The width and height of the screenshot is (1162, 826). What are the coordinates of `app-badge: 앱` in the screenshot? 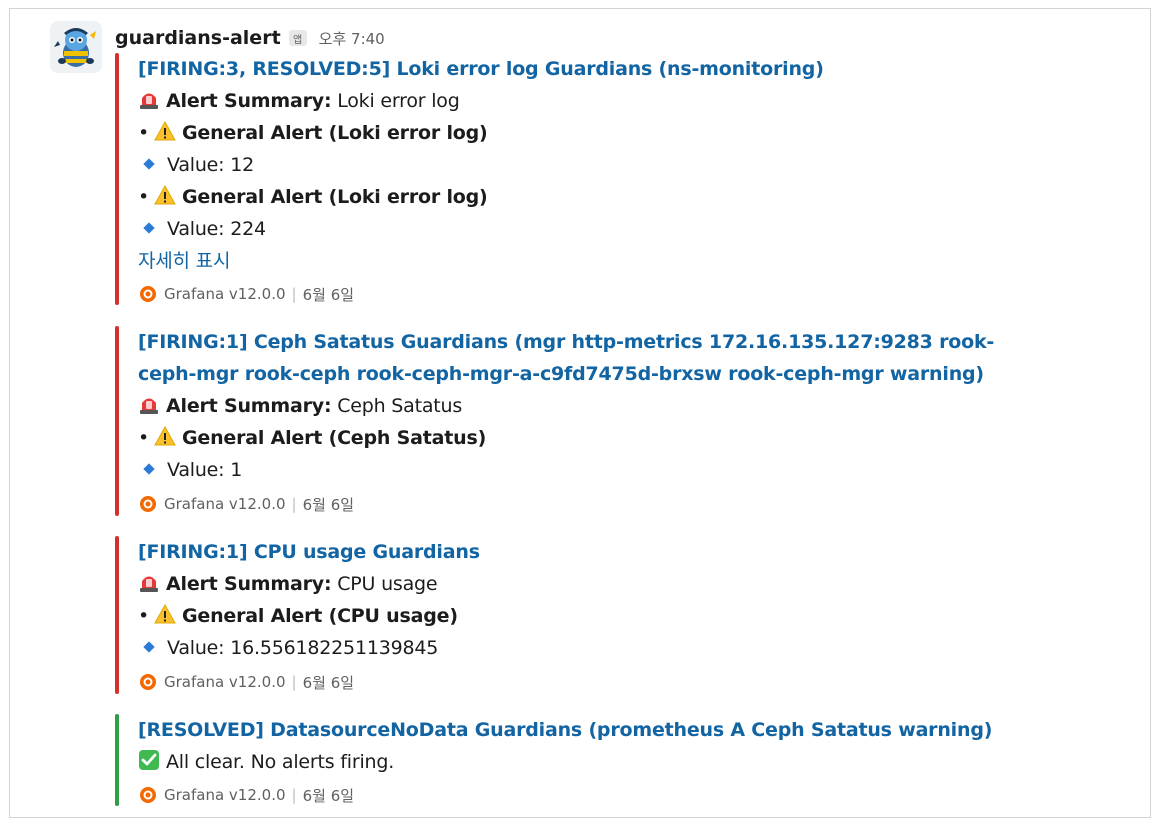 It's located at (297, 38).